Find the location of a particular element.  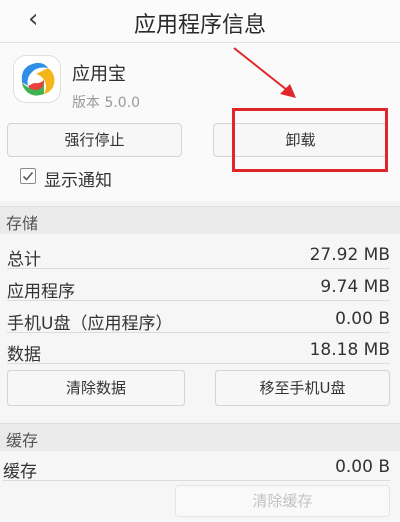

annotation-arrow-icon is located at coordinates (264, 72).